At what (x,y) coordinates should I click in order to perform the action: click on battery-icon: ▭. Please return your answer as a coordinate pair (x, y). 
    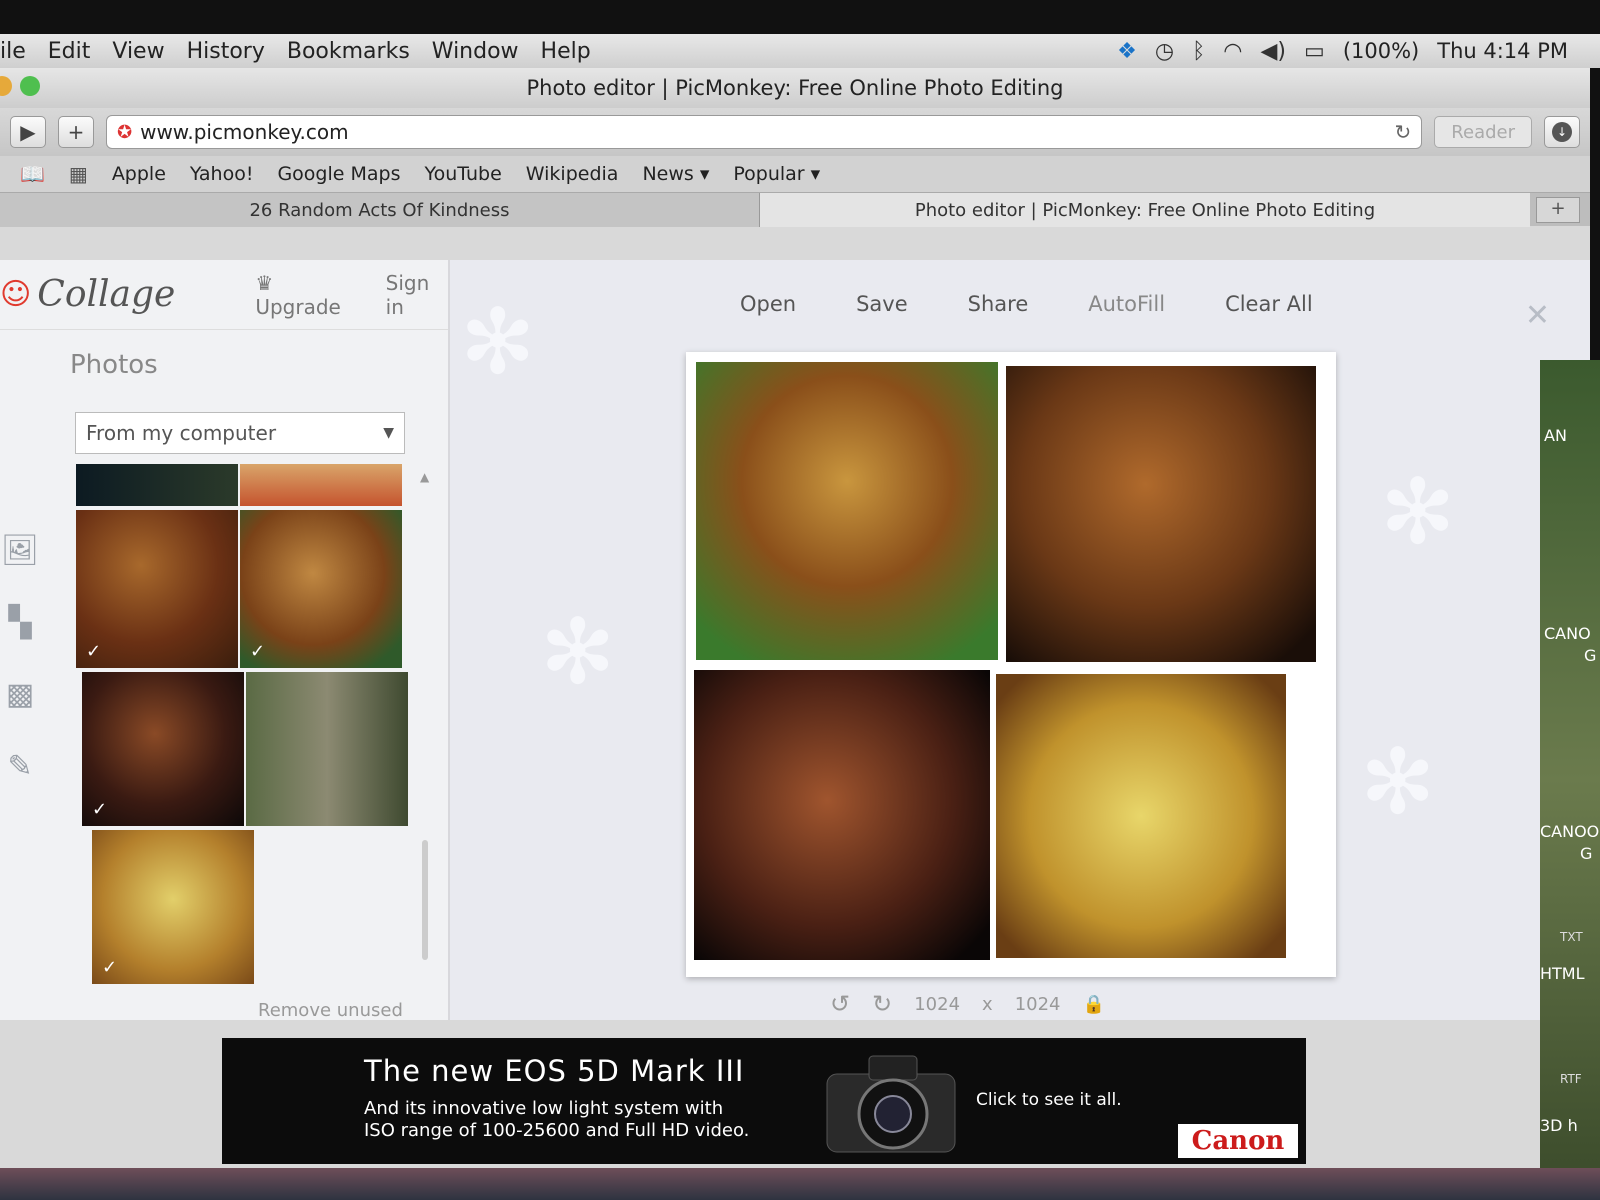
    Looking at the image, I should click on (1314, 51).